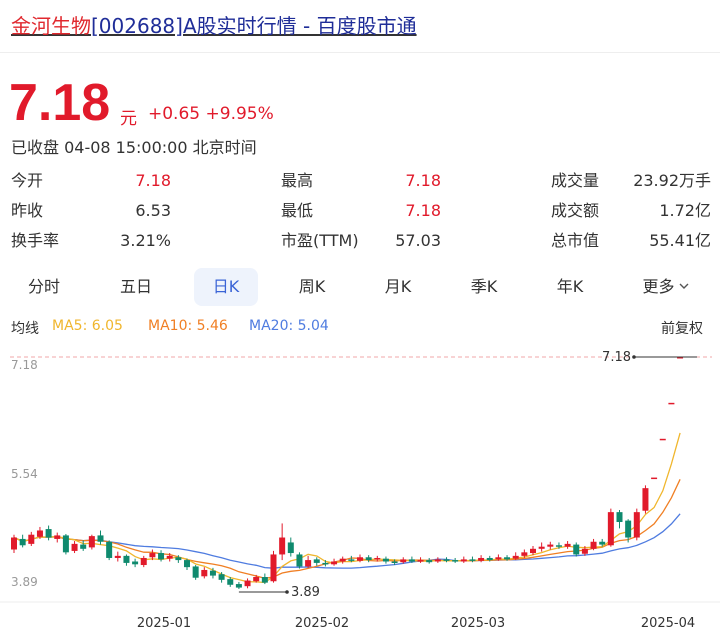 Image resolution: width=720 pixels, height=636 pixels. I want to click on ma-title: 均线, so click(25, 329).